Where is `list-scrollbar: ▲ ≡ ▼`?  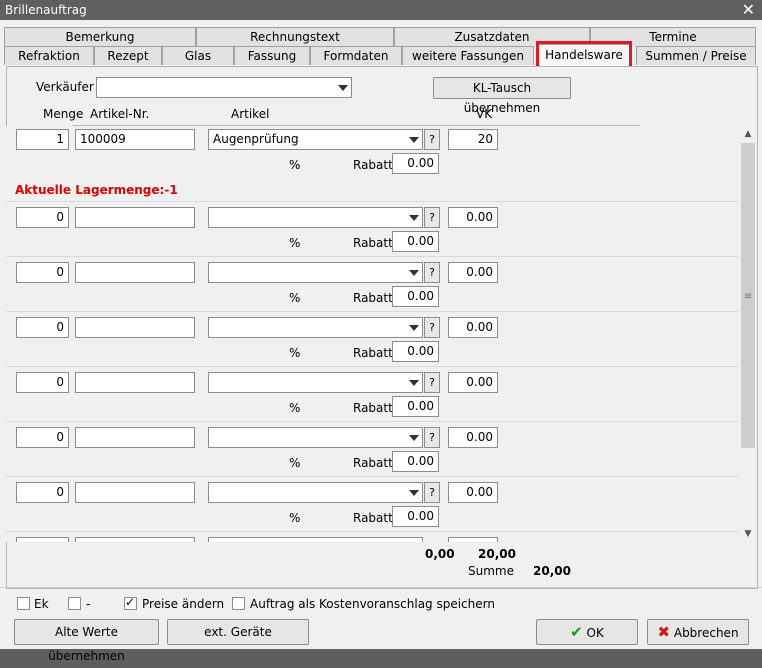 list-scrollbar: ▲ ≡ ▼ is located at coordinates (748, 334).